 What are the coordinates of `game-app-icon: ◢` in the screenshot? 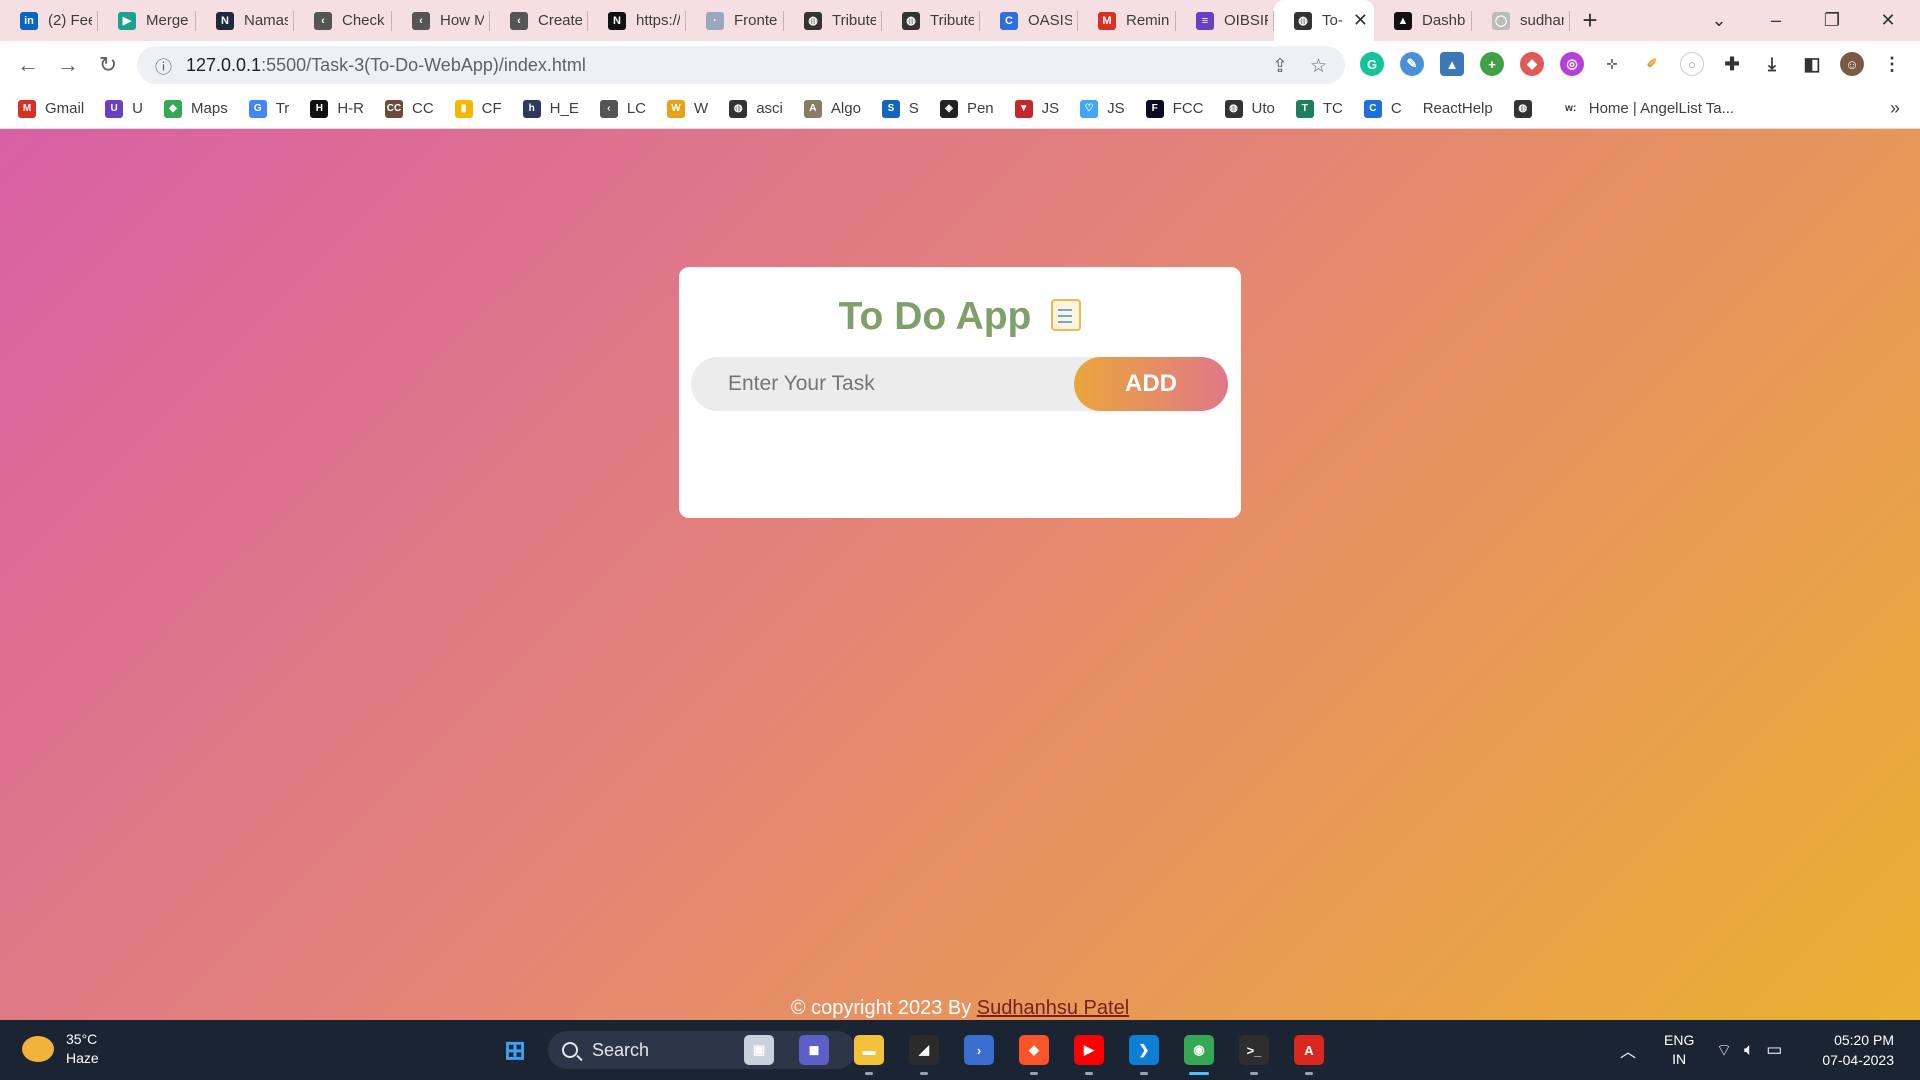 It's located at (924, 1050).